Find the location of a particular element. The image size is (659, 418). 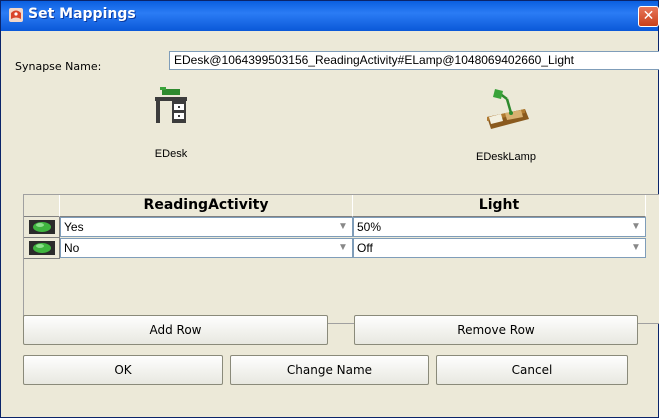

close-button: ✕ is located at coordinates (648, 16).